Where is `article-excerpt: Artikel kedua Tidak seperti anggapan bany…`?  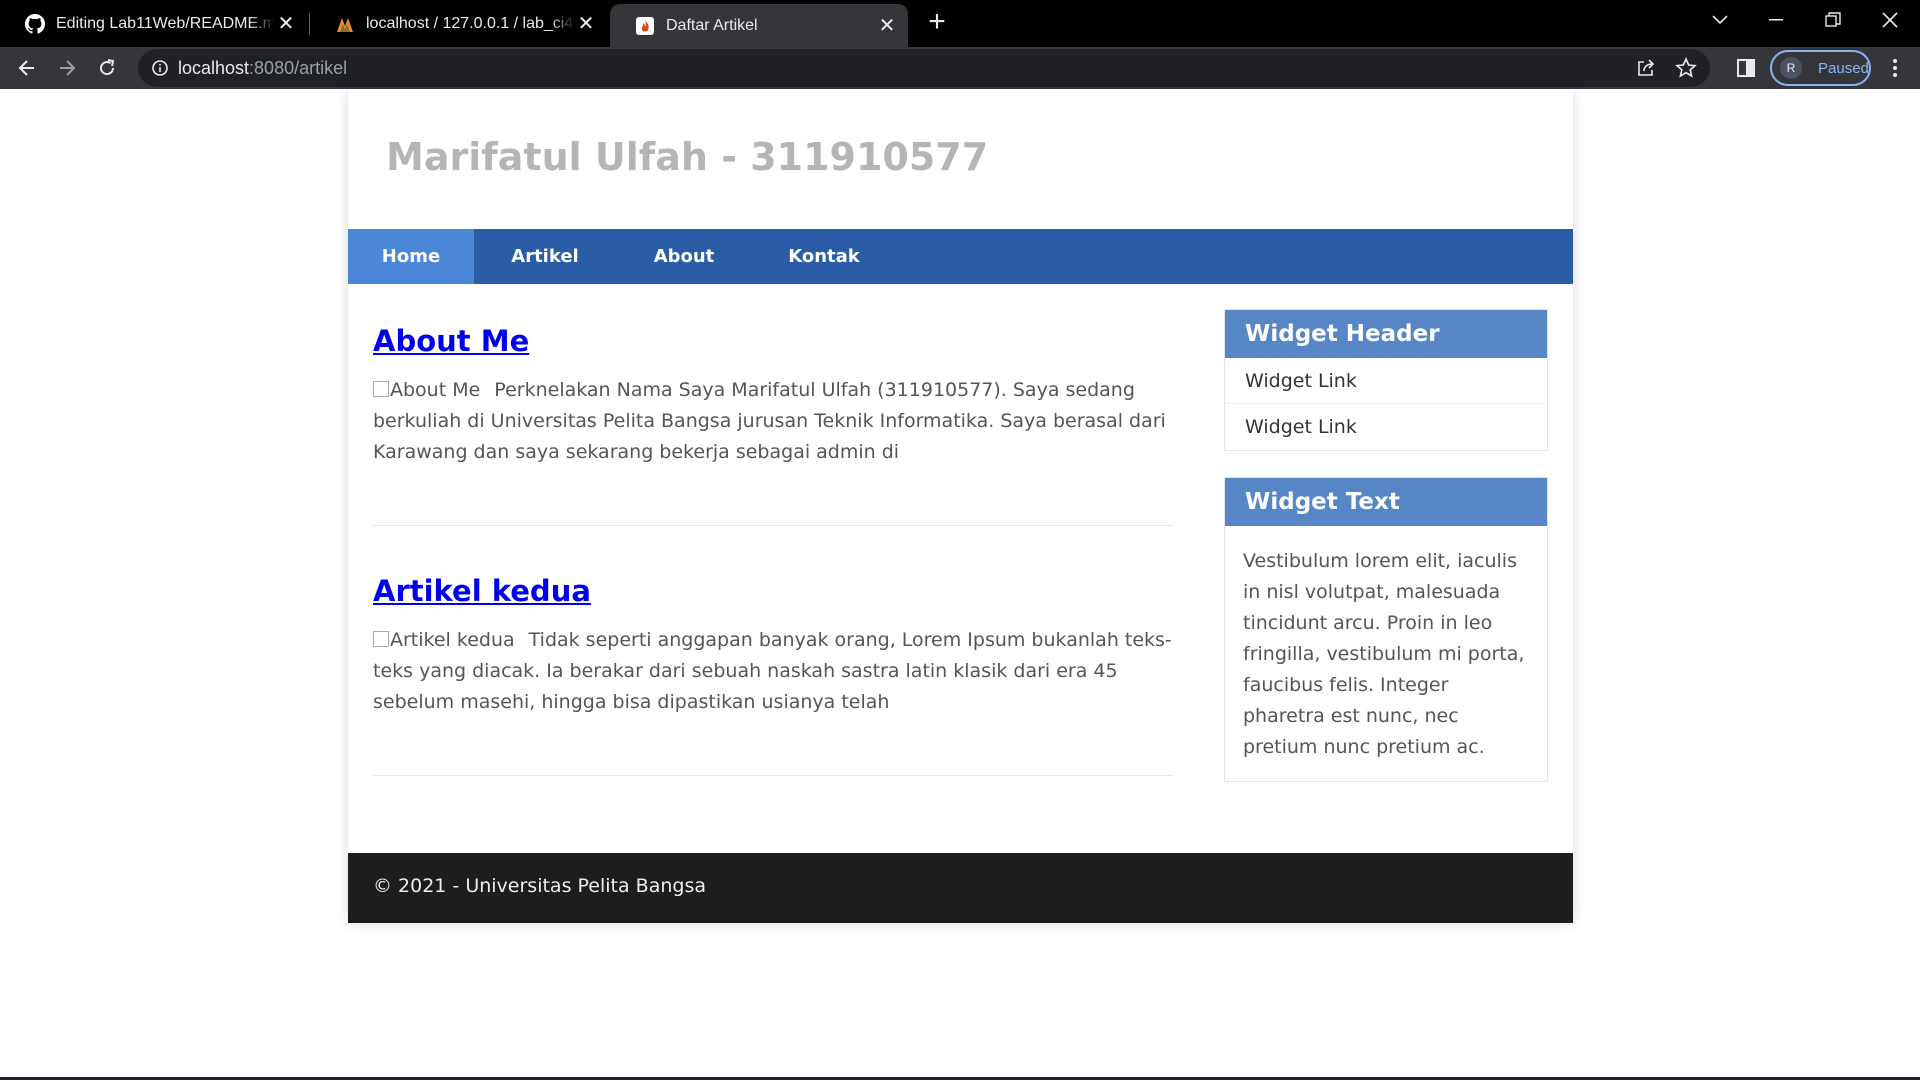 article-excerpt: Artikel kedua Tidak seperti anggapan bany… is located at coordinates (773, 671).